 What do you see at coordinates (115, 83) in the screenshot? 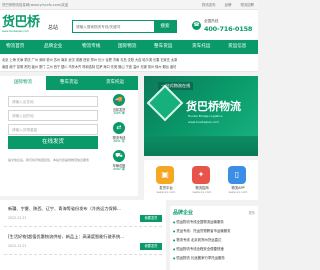
I see `tab-consign: 货车托运` at bounding box center [115, 83].